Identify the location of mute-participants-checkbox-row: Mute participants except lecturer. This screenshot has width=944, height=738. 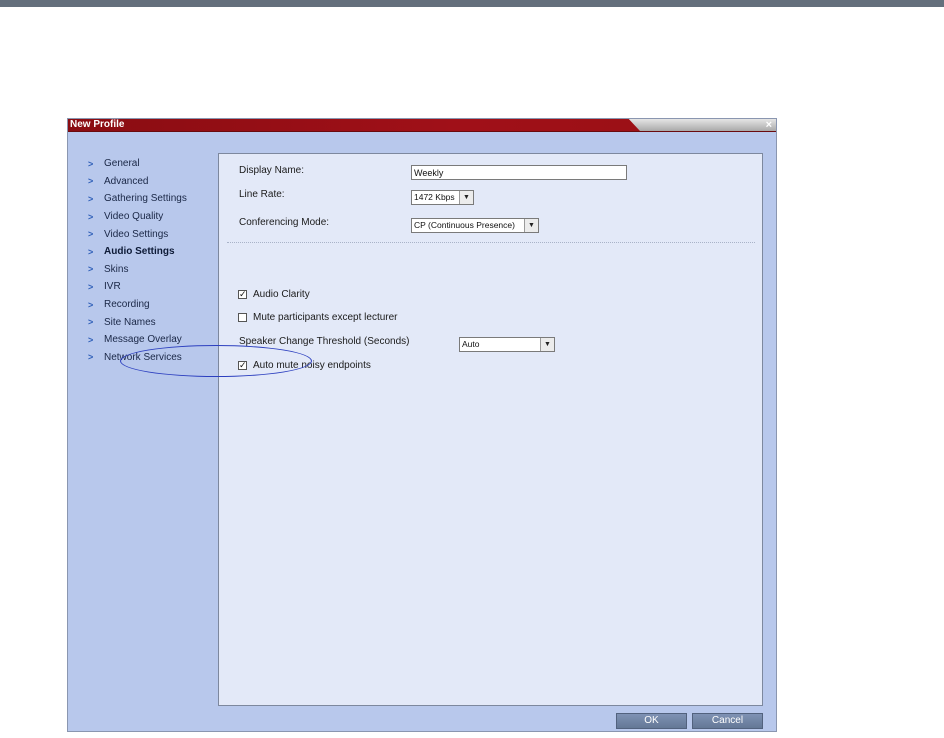
(318, 317).